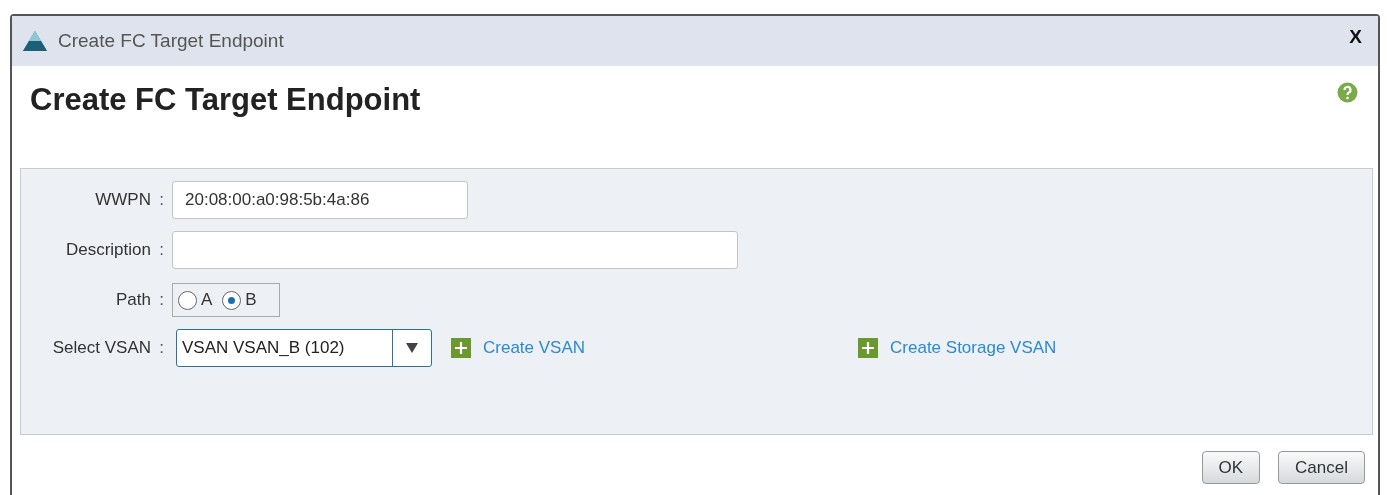 The height and width of the screenshot is (495, 1387). I want to click on ok-button: OK, so click(1231, 467).